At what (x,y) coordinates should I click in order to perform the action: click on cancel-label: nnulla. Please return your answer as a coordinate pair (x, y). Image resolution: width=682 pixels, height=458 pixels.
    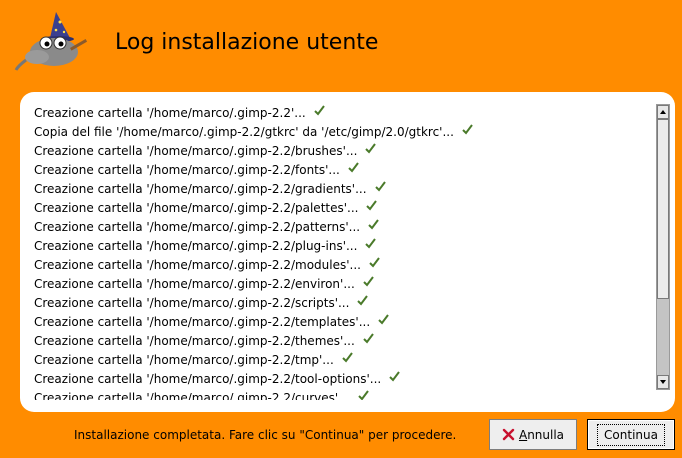
    Looking at the image, I should click on (546, 434).